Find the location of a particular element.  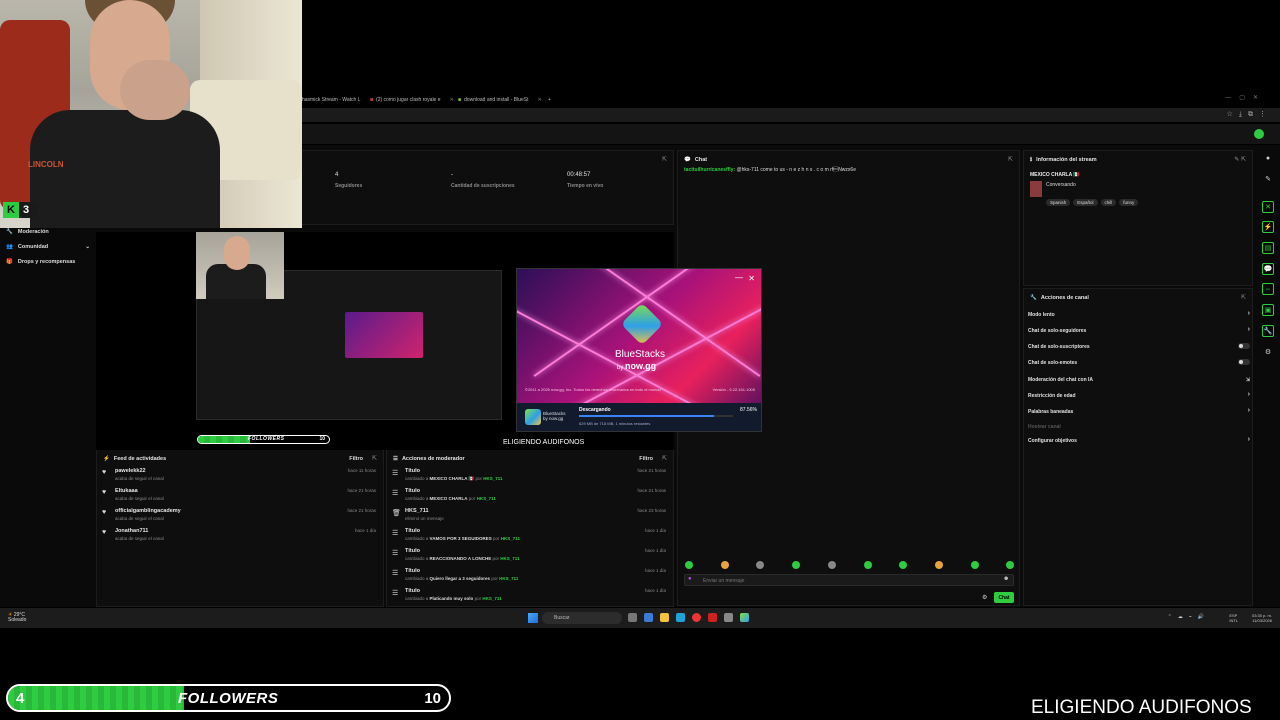

folder-icon is located at coordinates (664, 617).